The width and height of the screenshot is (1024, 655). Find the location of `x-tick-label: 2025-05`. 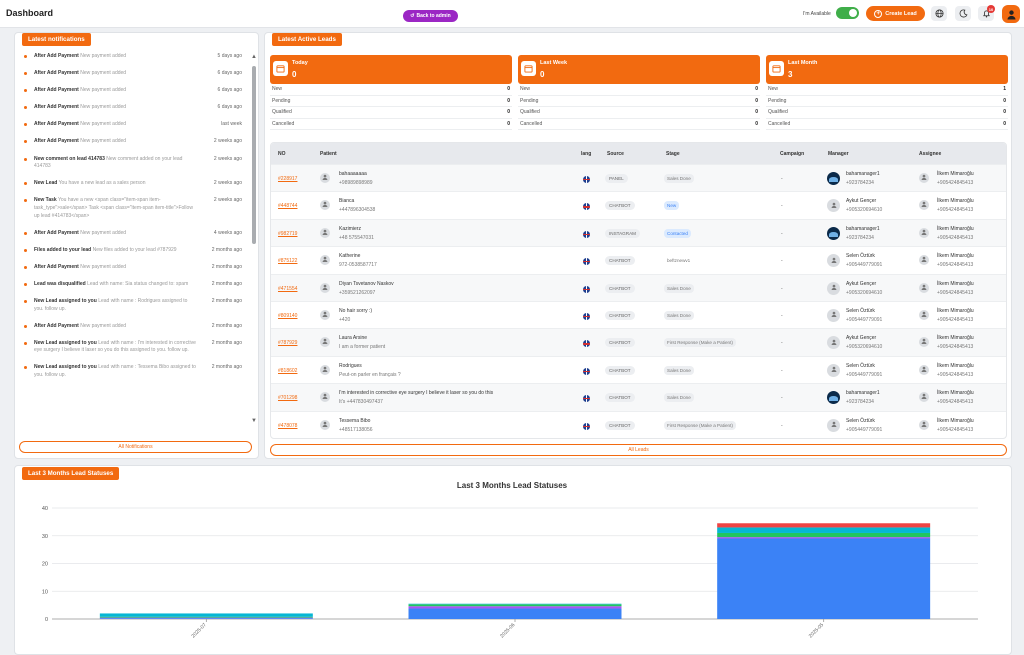

x-tick-label: 2025-05 is located at coordinates (816, 630).